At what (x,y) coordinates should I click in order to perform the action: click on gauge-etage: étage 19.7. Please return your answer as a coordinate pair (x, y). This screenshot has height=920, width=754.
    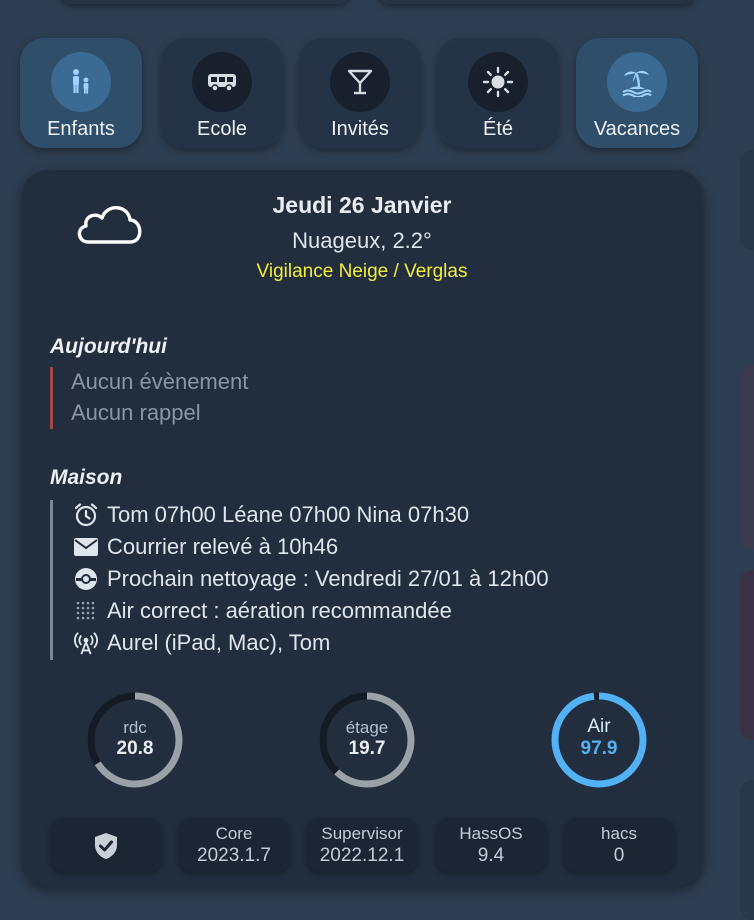
    Looking at the image, I should click on (367, 740).